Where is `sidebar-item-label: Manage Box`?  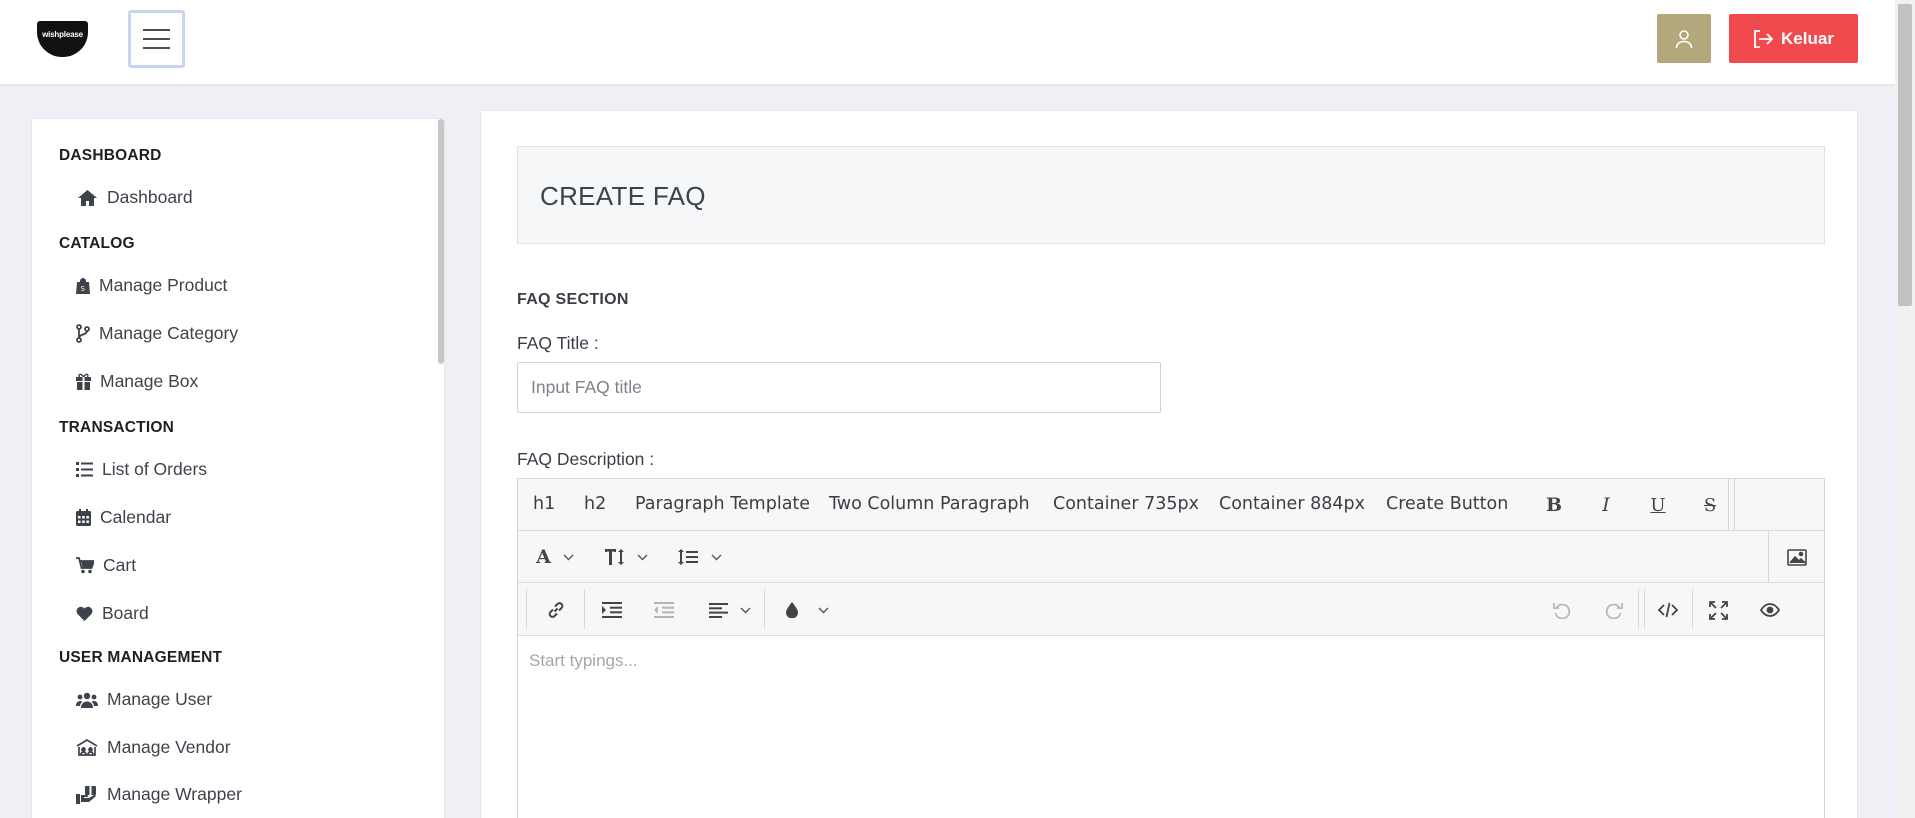 sidebar-item-label: Manage Box is located at coordinates (149, 381).